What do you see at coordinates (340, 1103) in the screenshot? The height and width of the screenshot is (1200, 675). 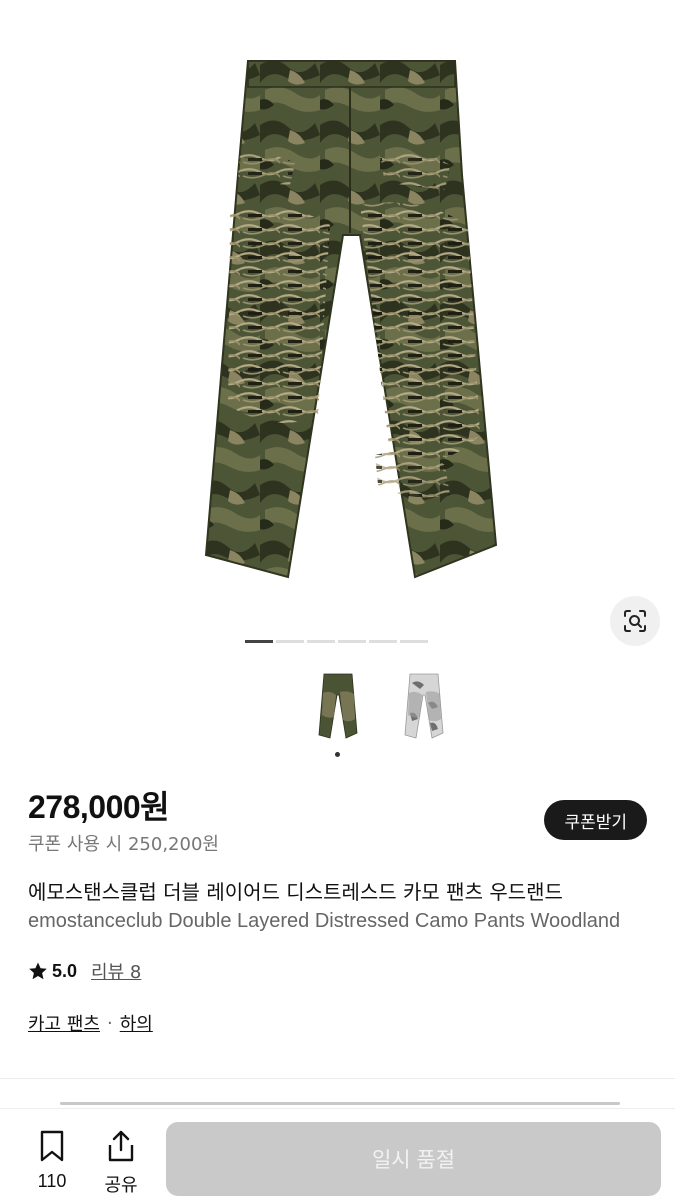 I see `obscured-text-line` at bounding box center [340, 1103].